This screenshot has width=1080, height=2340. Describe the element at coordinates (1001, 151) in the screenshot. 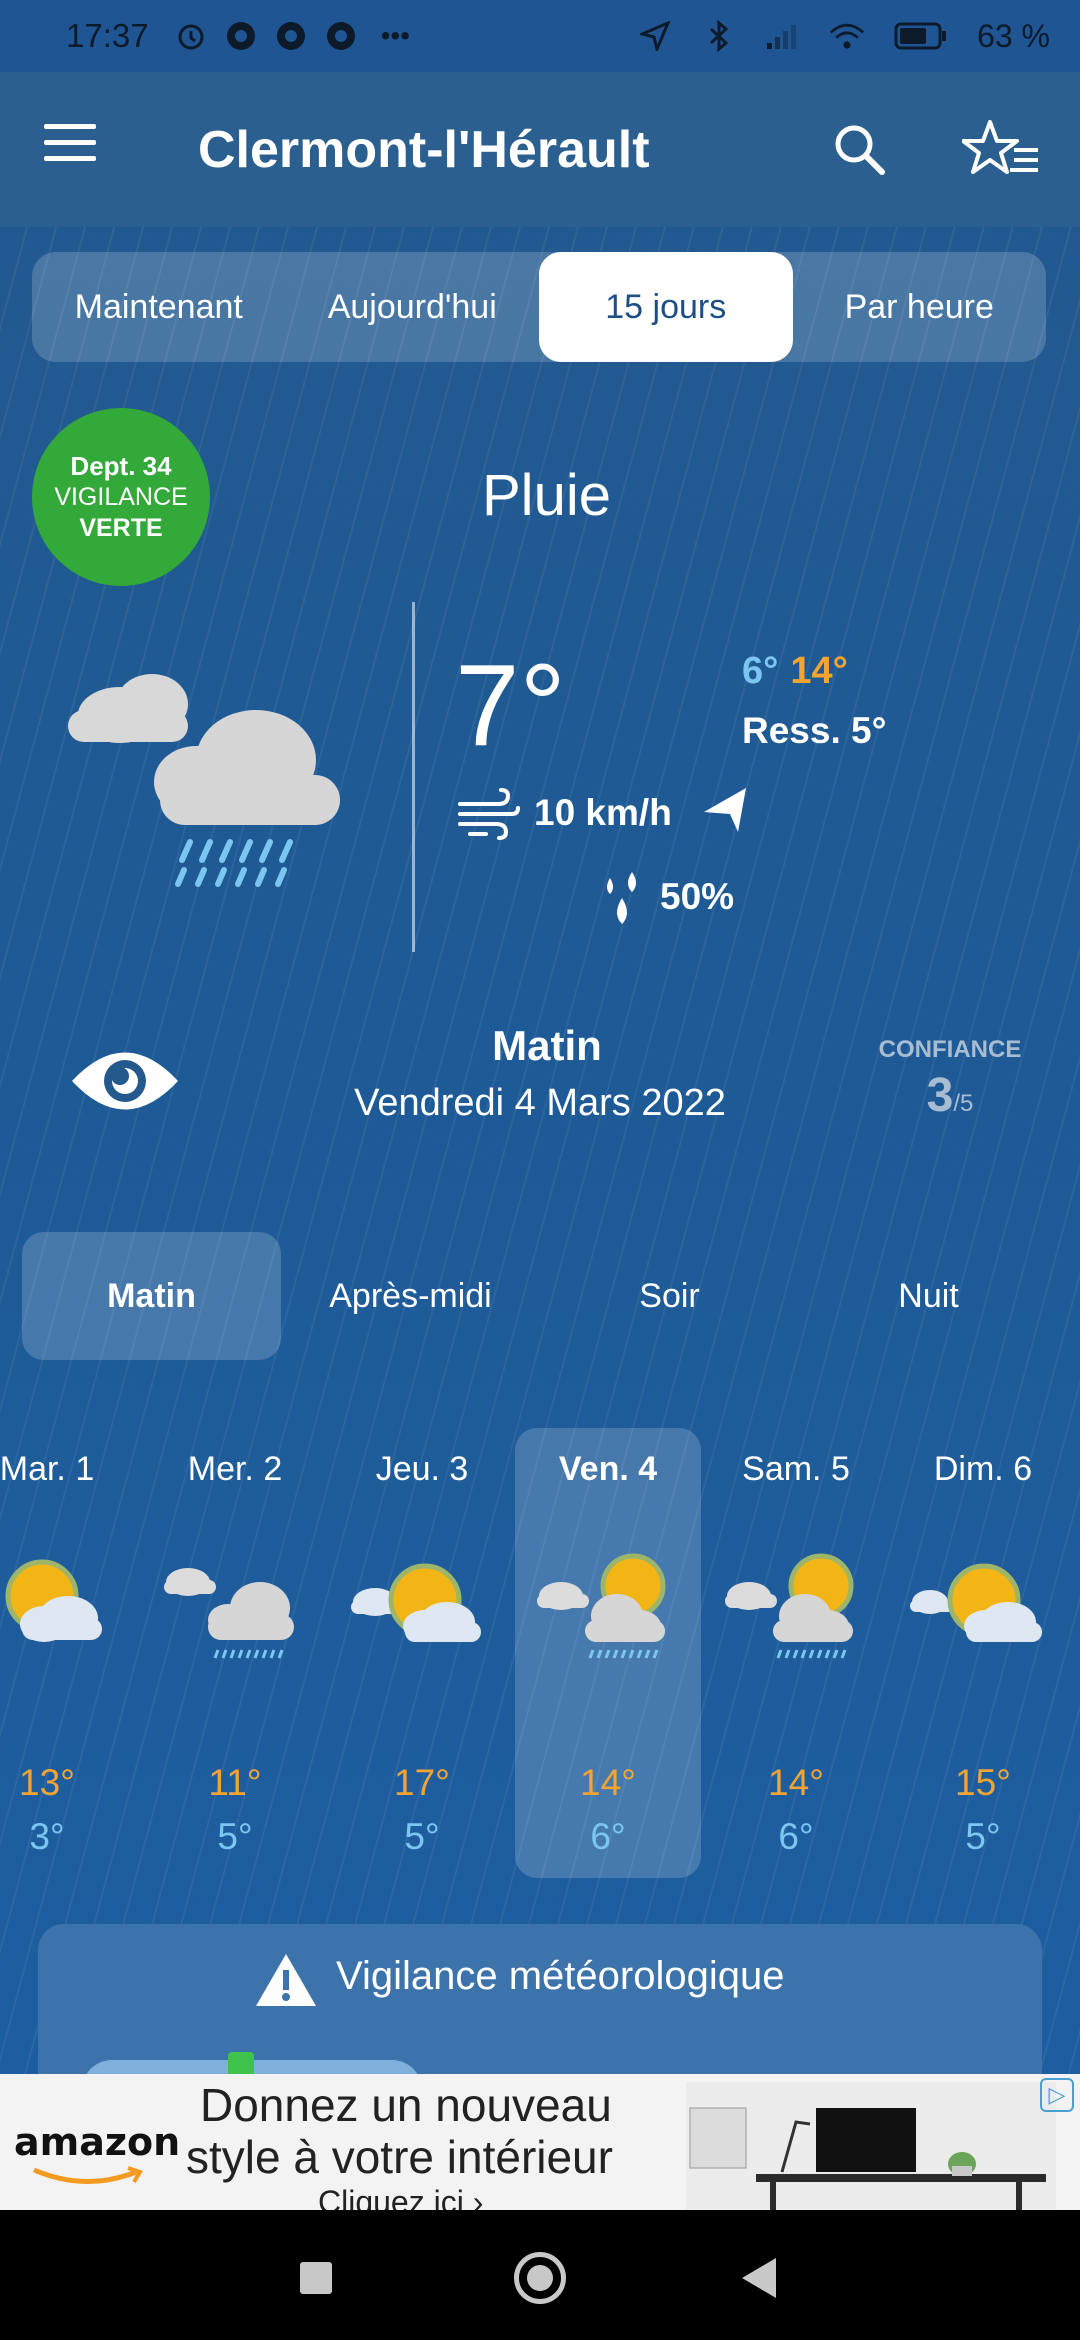

I see `favorites-list-icon` at that location.